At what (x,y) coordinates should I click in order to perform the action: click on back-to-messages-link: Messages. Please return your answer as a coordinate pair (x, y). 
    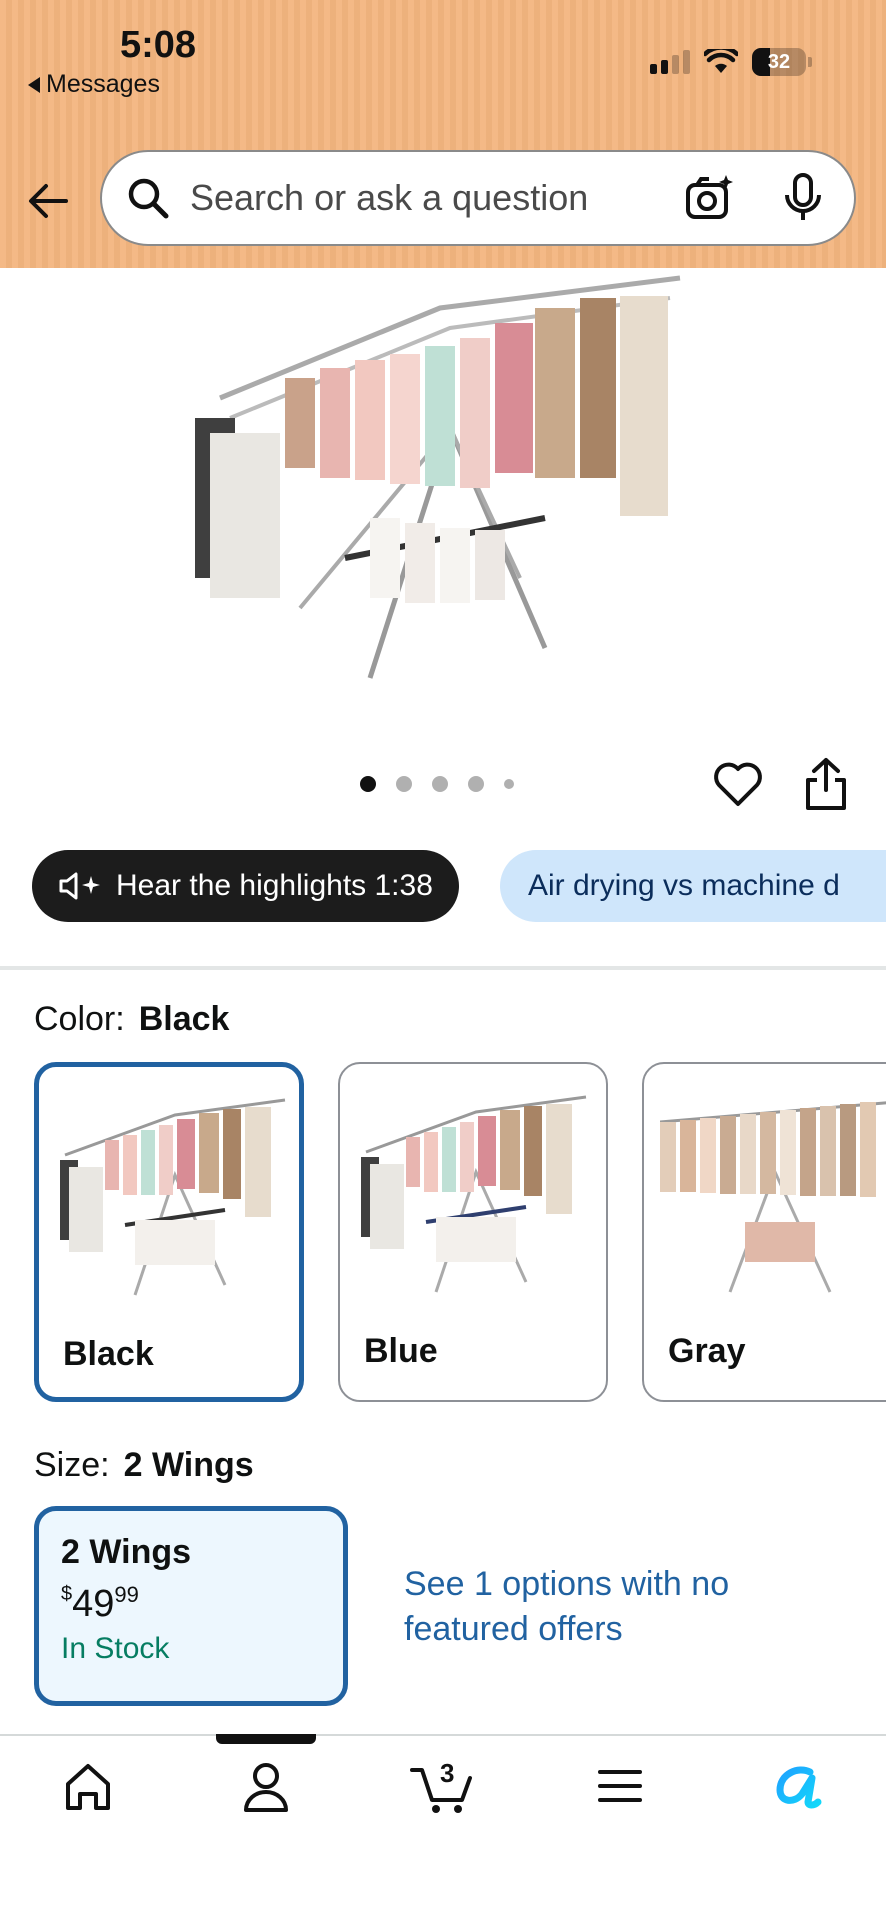
    Looking at the image, I should click on (94, 84).